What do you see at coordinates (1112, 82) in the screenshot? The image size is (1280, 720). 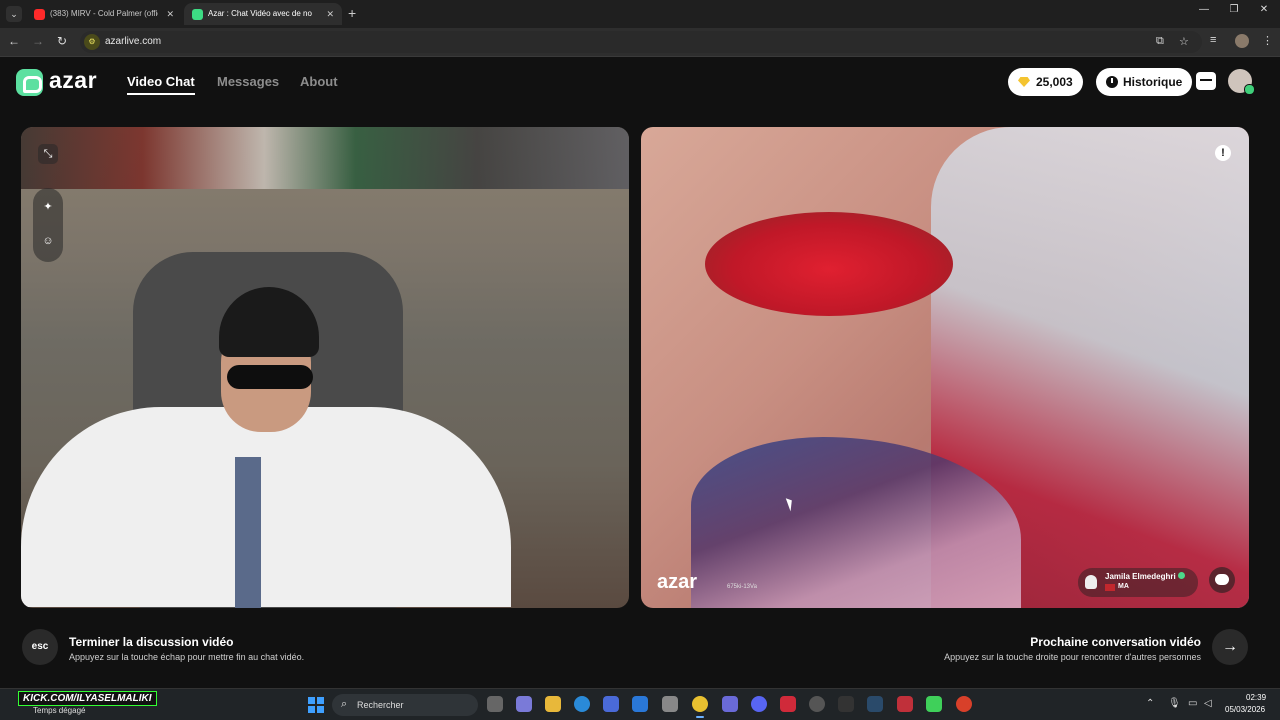 I see `clock-icon` at bounding box center [1112, 82].